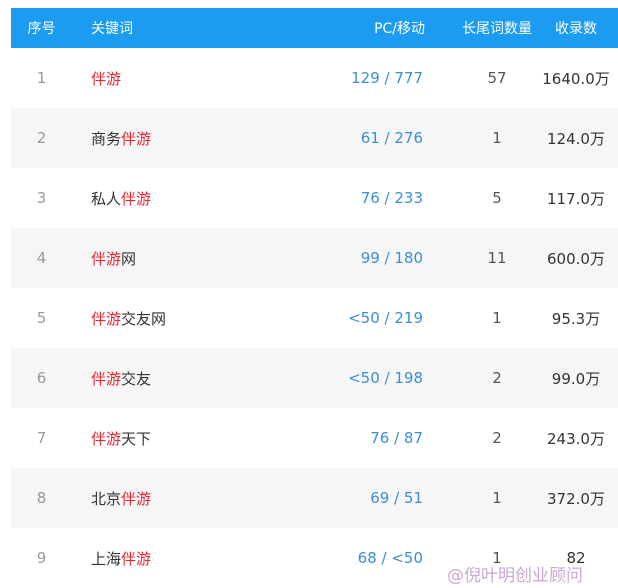 The height and width of the screenshot is (588, 618). I want to click on table-row: 6 伴游交友 <50 / 198 2 99.0万, so click(314, 378).